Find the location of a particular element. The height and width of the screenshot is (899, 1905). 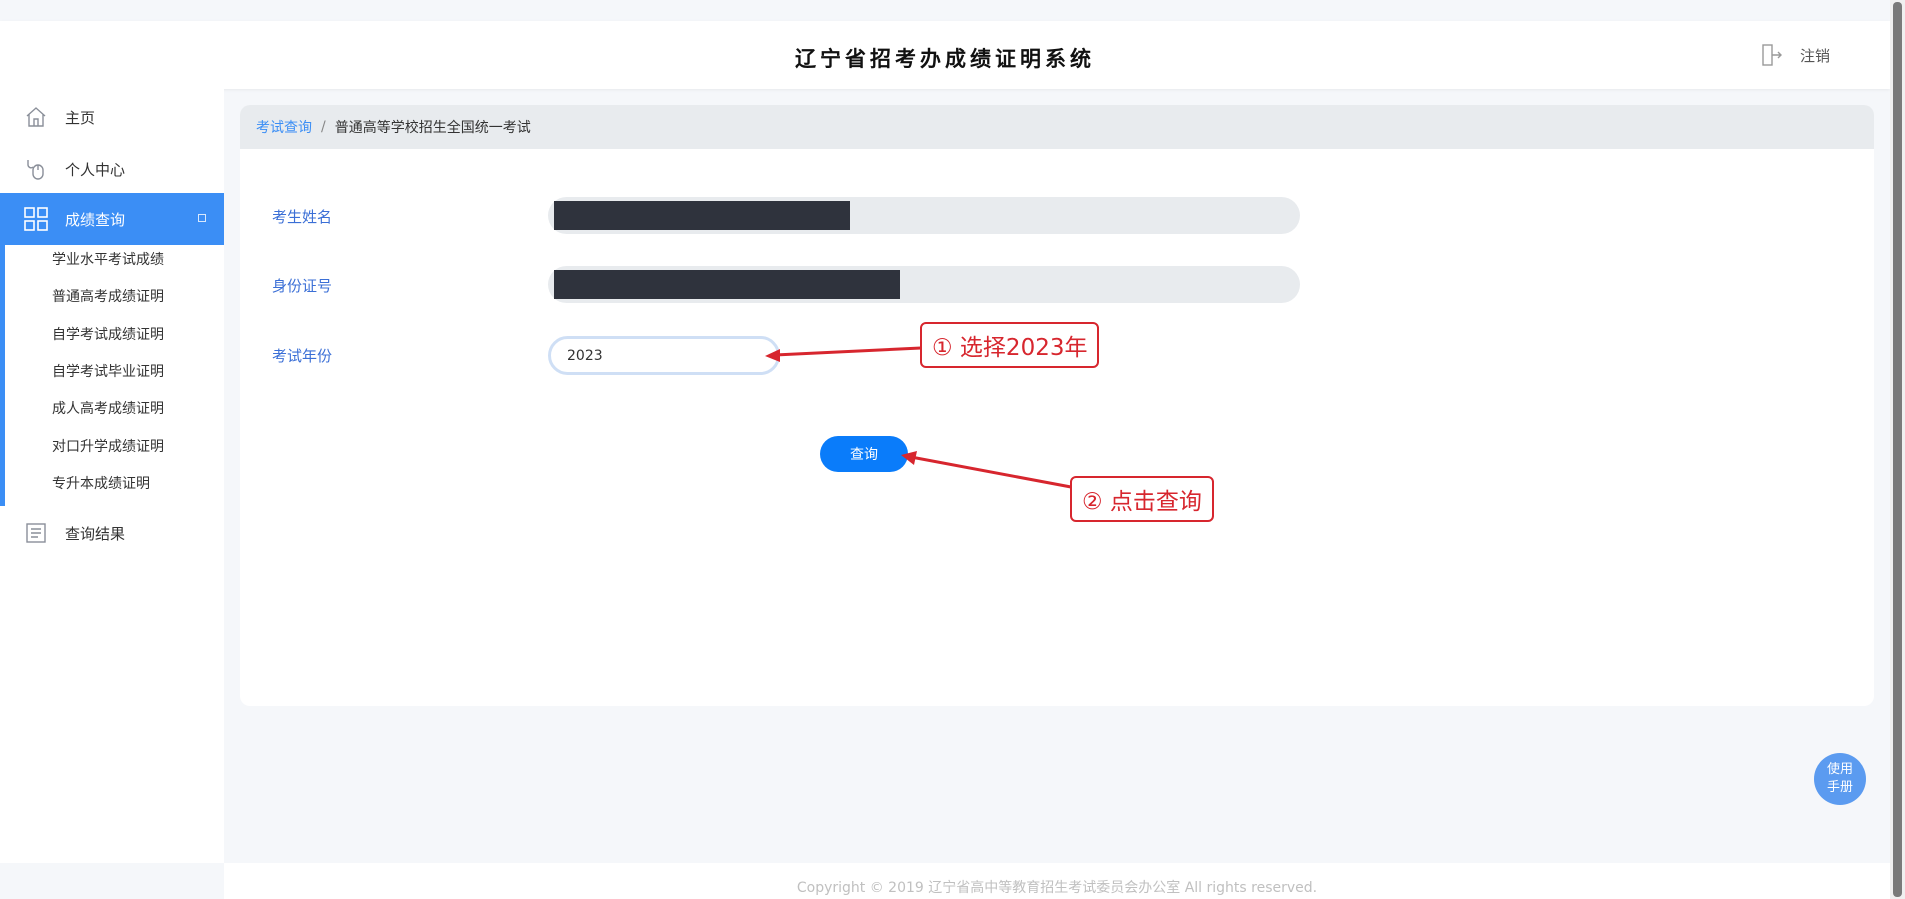

logout-door-icon is located at coordinates (1772, 55).